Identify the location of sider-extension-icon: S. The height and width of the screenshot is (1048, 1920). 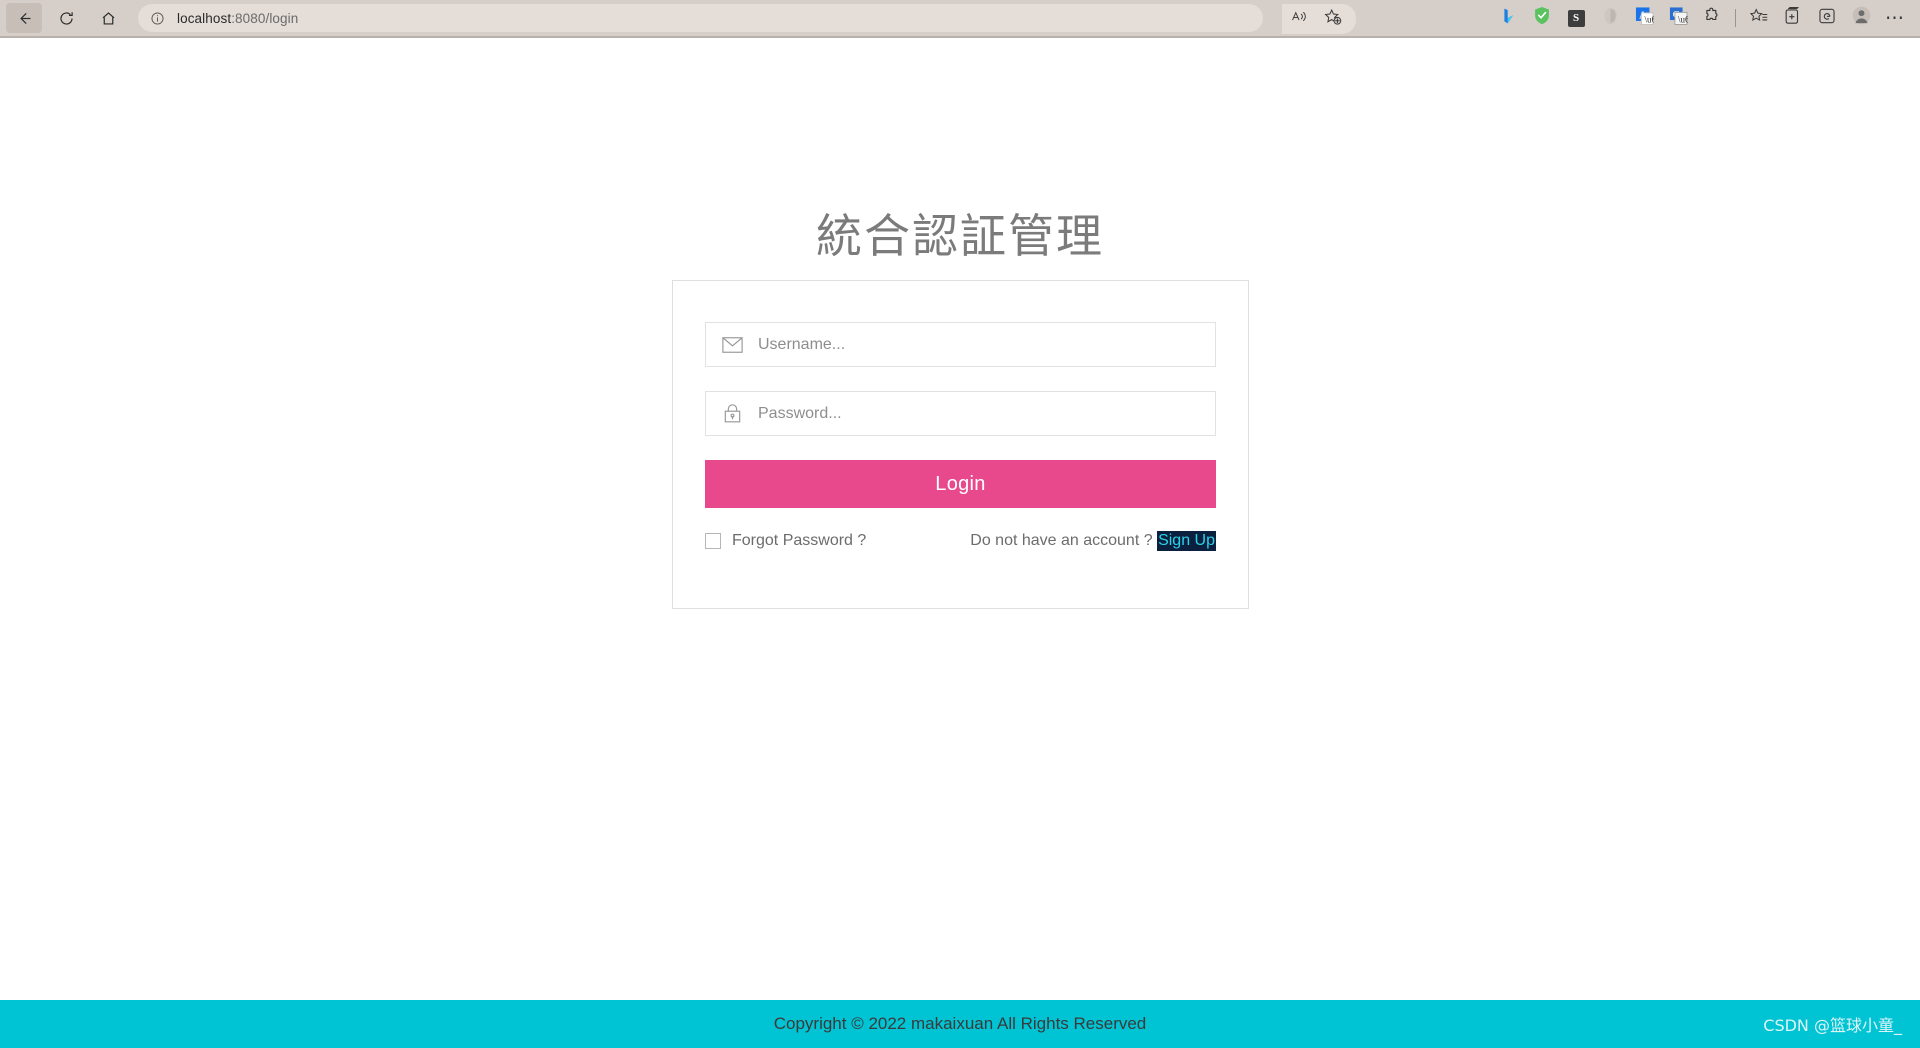
(1576, 18).